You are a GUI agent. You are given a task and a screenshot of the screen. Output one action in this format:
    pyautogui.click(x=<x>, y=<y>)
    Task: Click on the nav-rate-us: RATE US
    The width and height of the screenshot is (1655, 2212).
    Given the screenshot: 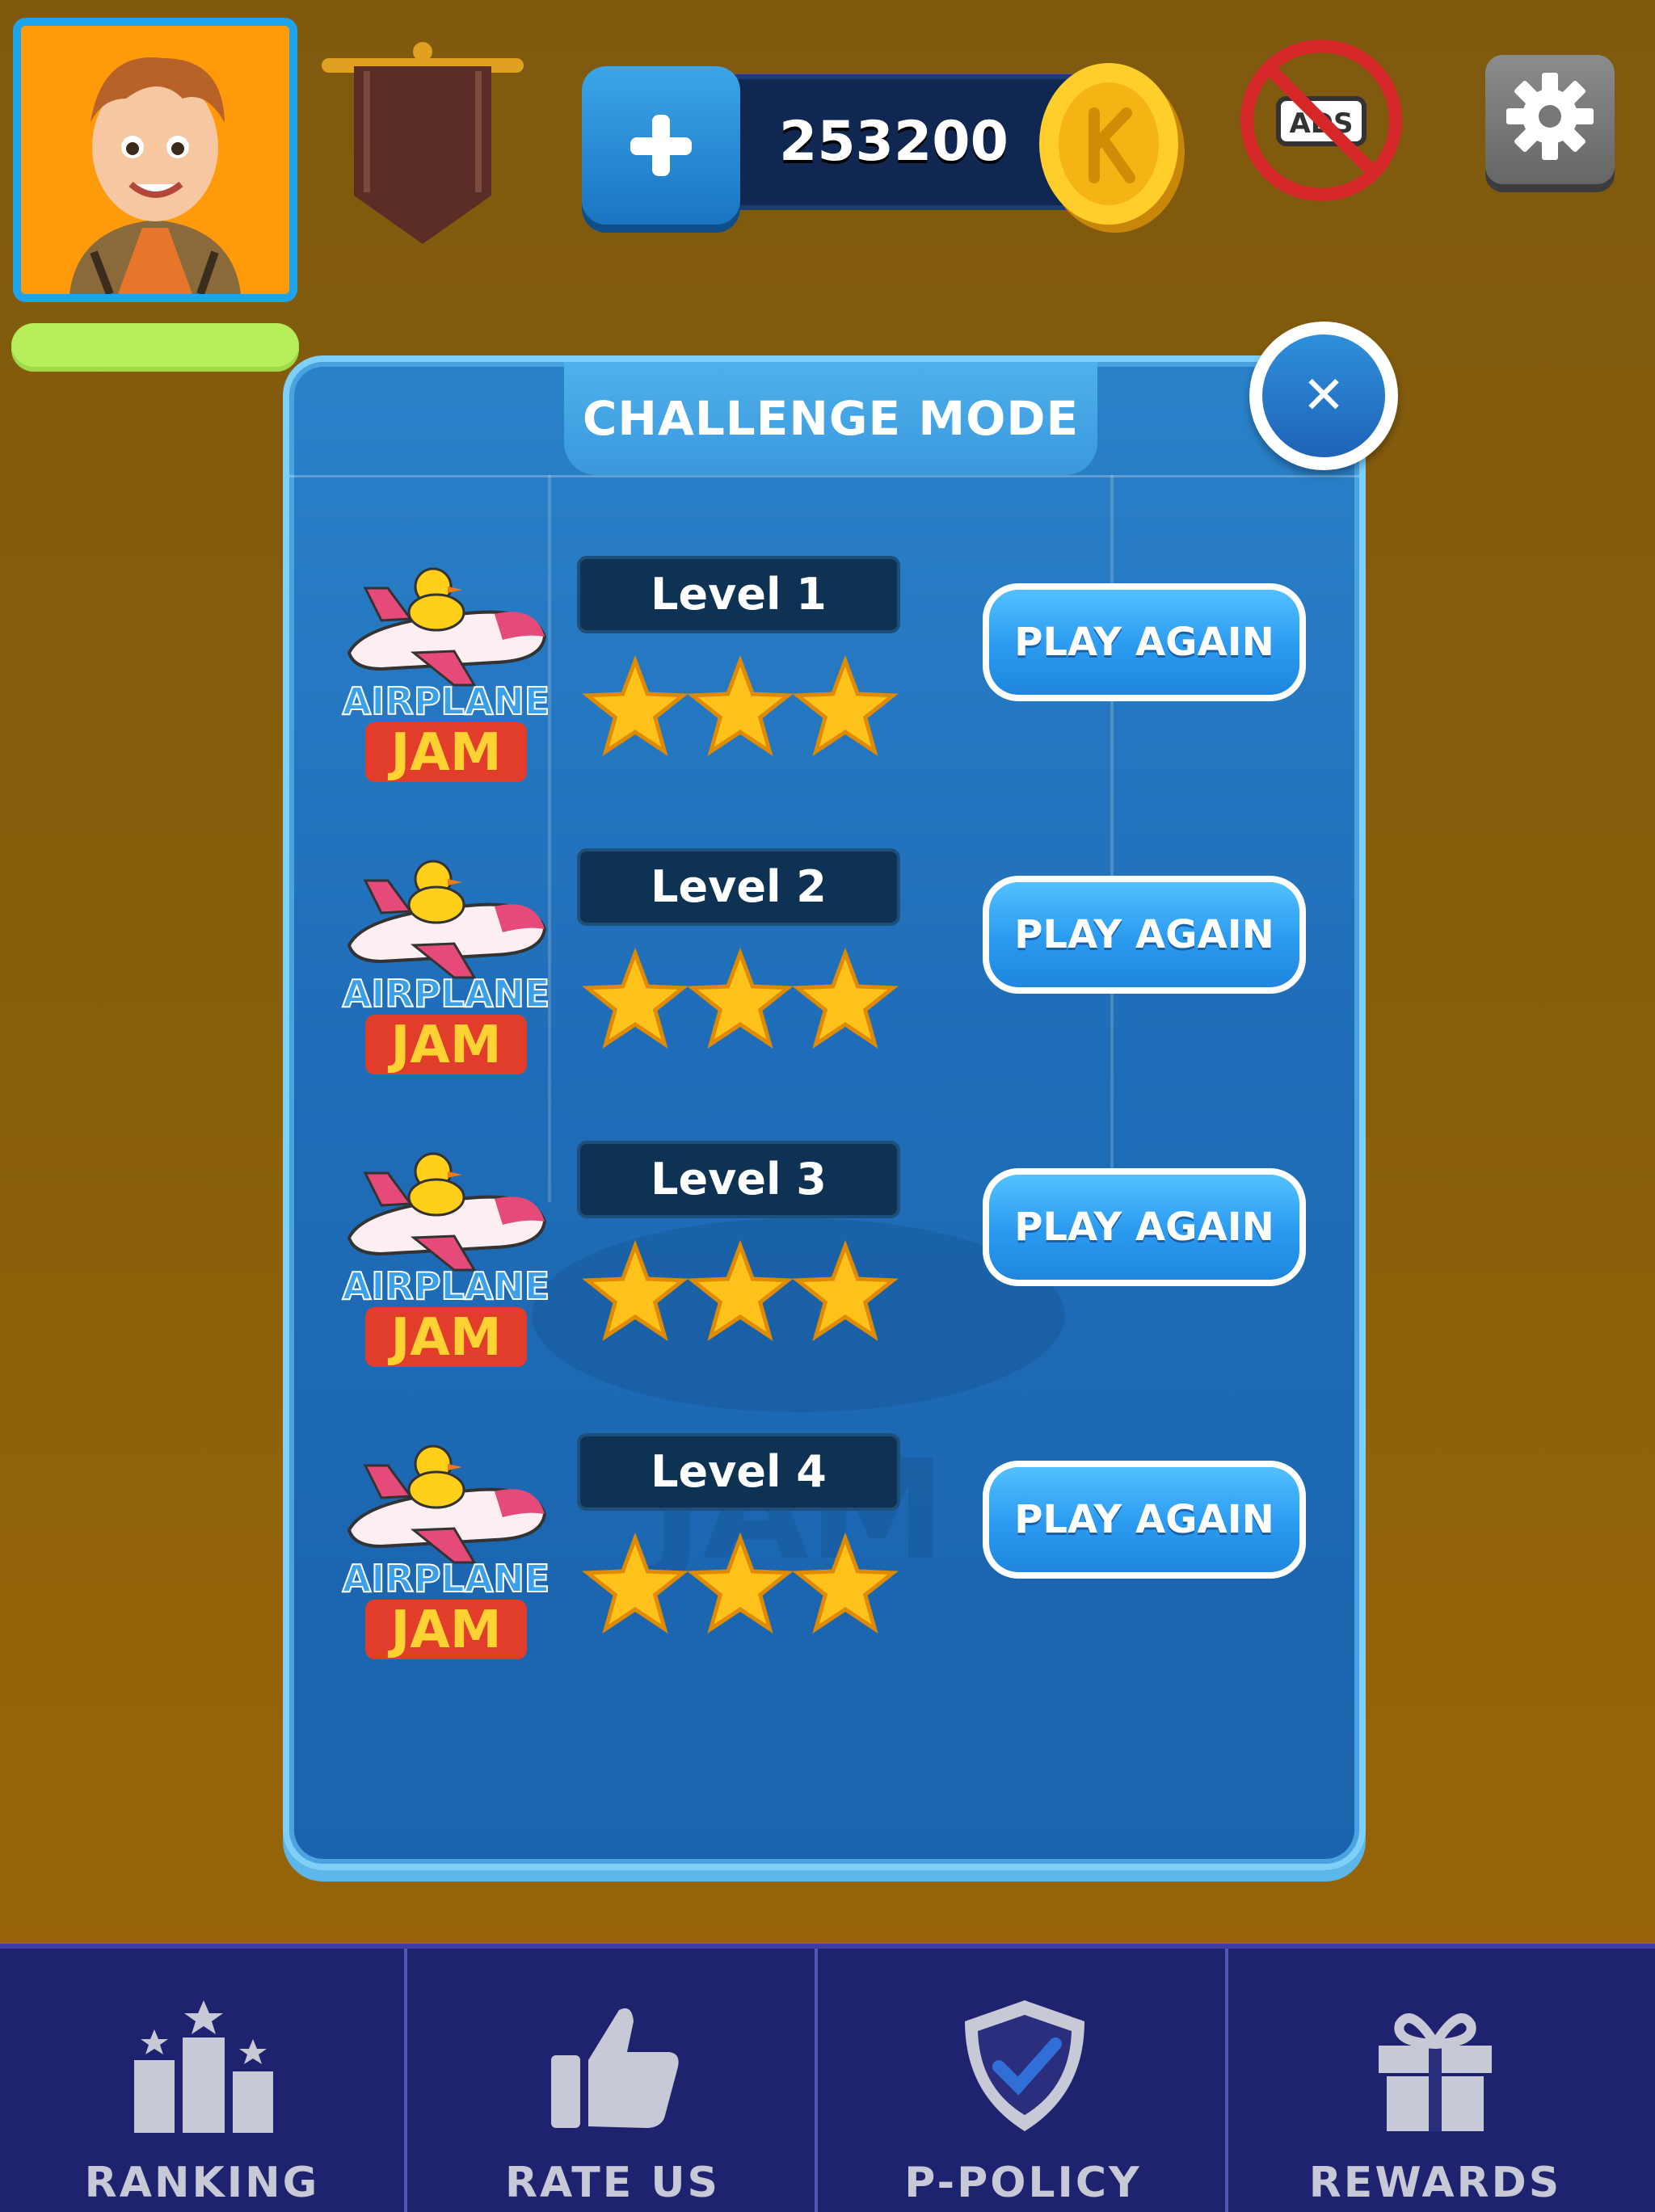 What is the action you would take?
    pyautogui.click(x=614, y=2080)
    